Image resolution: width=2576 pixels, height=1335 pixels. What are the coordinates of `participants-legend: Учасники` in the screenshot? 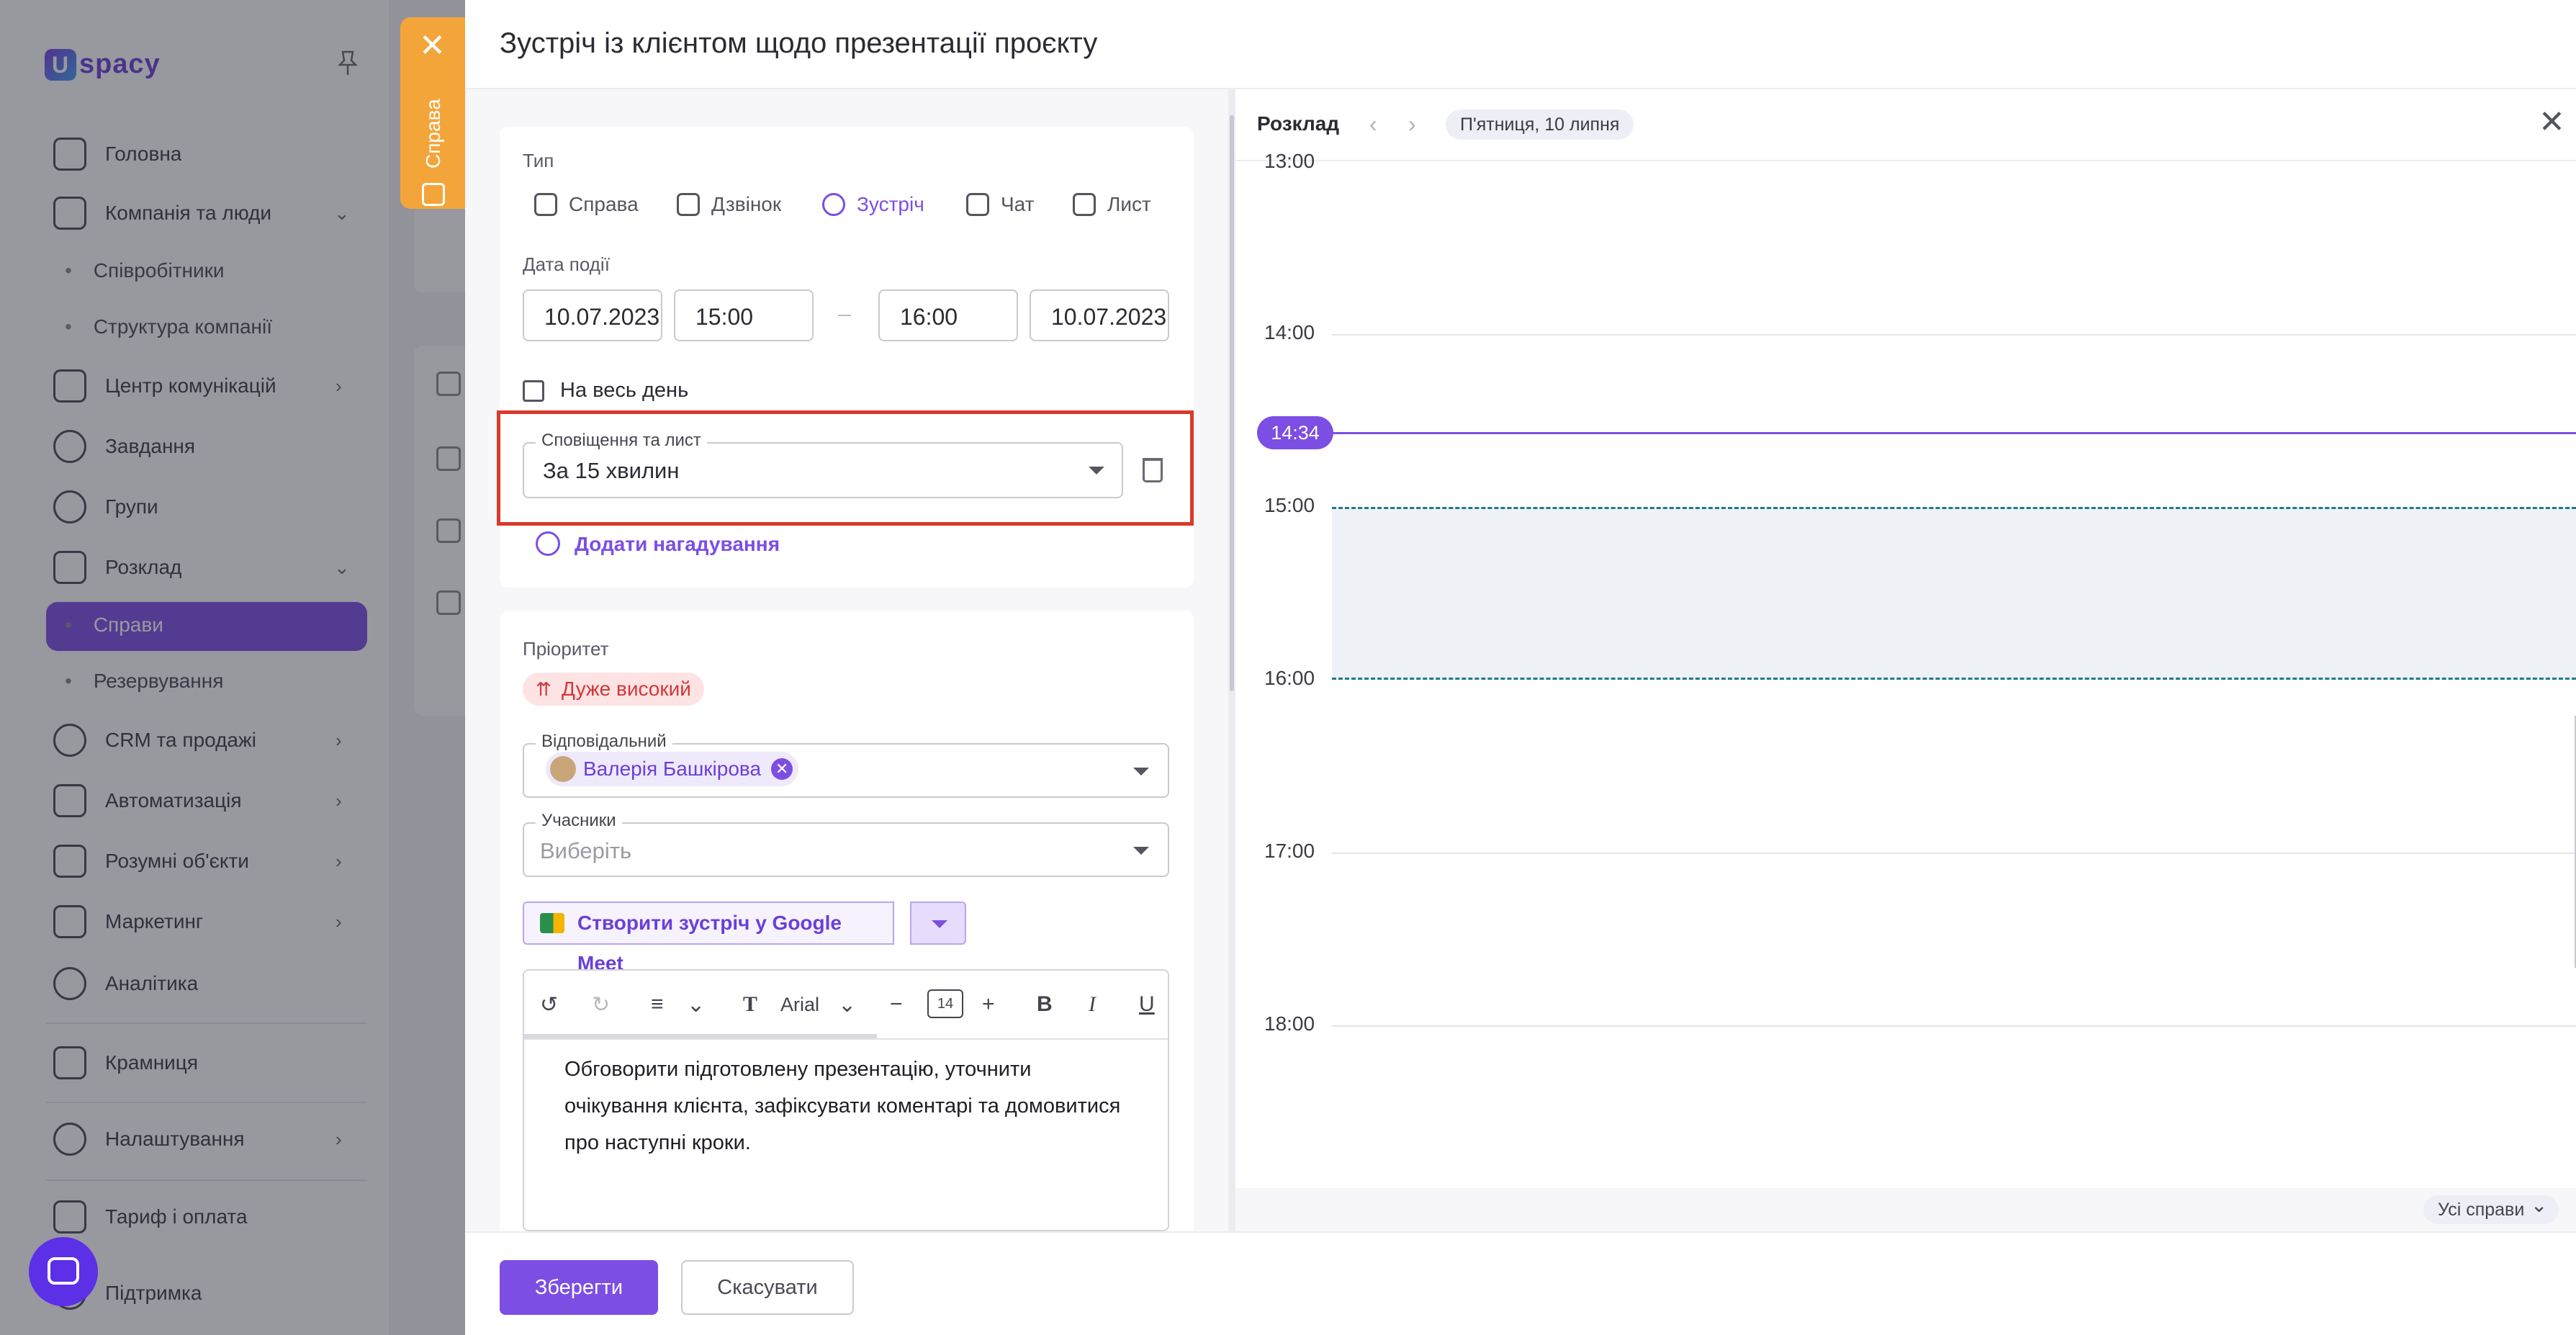 It's located at (579, 821).